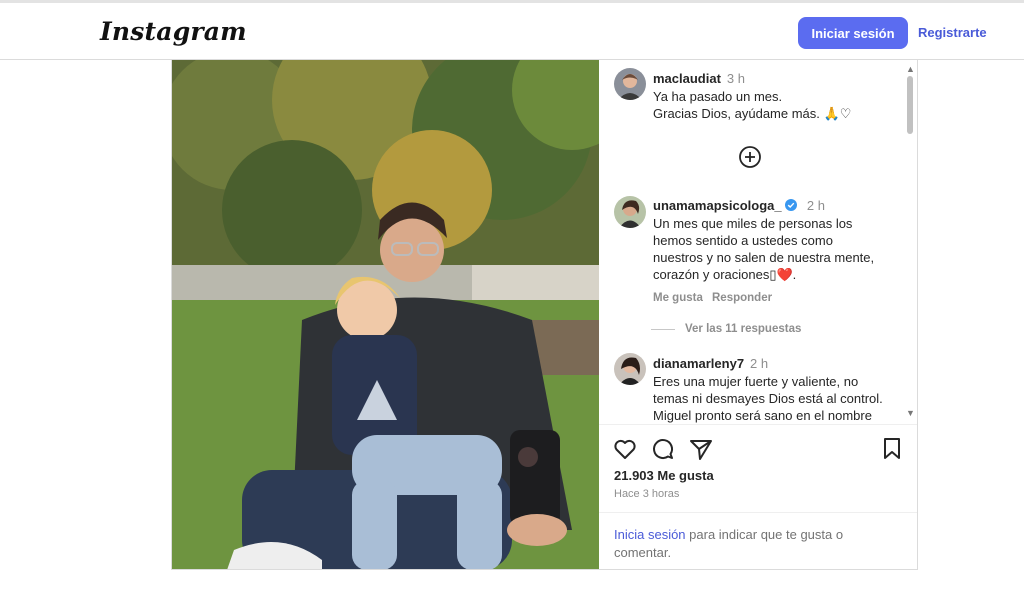 The image size is (1024, 606). I want to click on comment-time: 3 h, so click(735, 78).